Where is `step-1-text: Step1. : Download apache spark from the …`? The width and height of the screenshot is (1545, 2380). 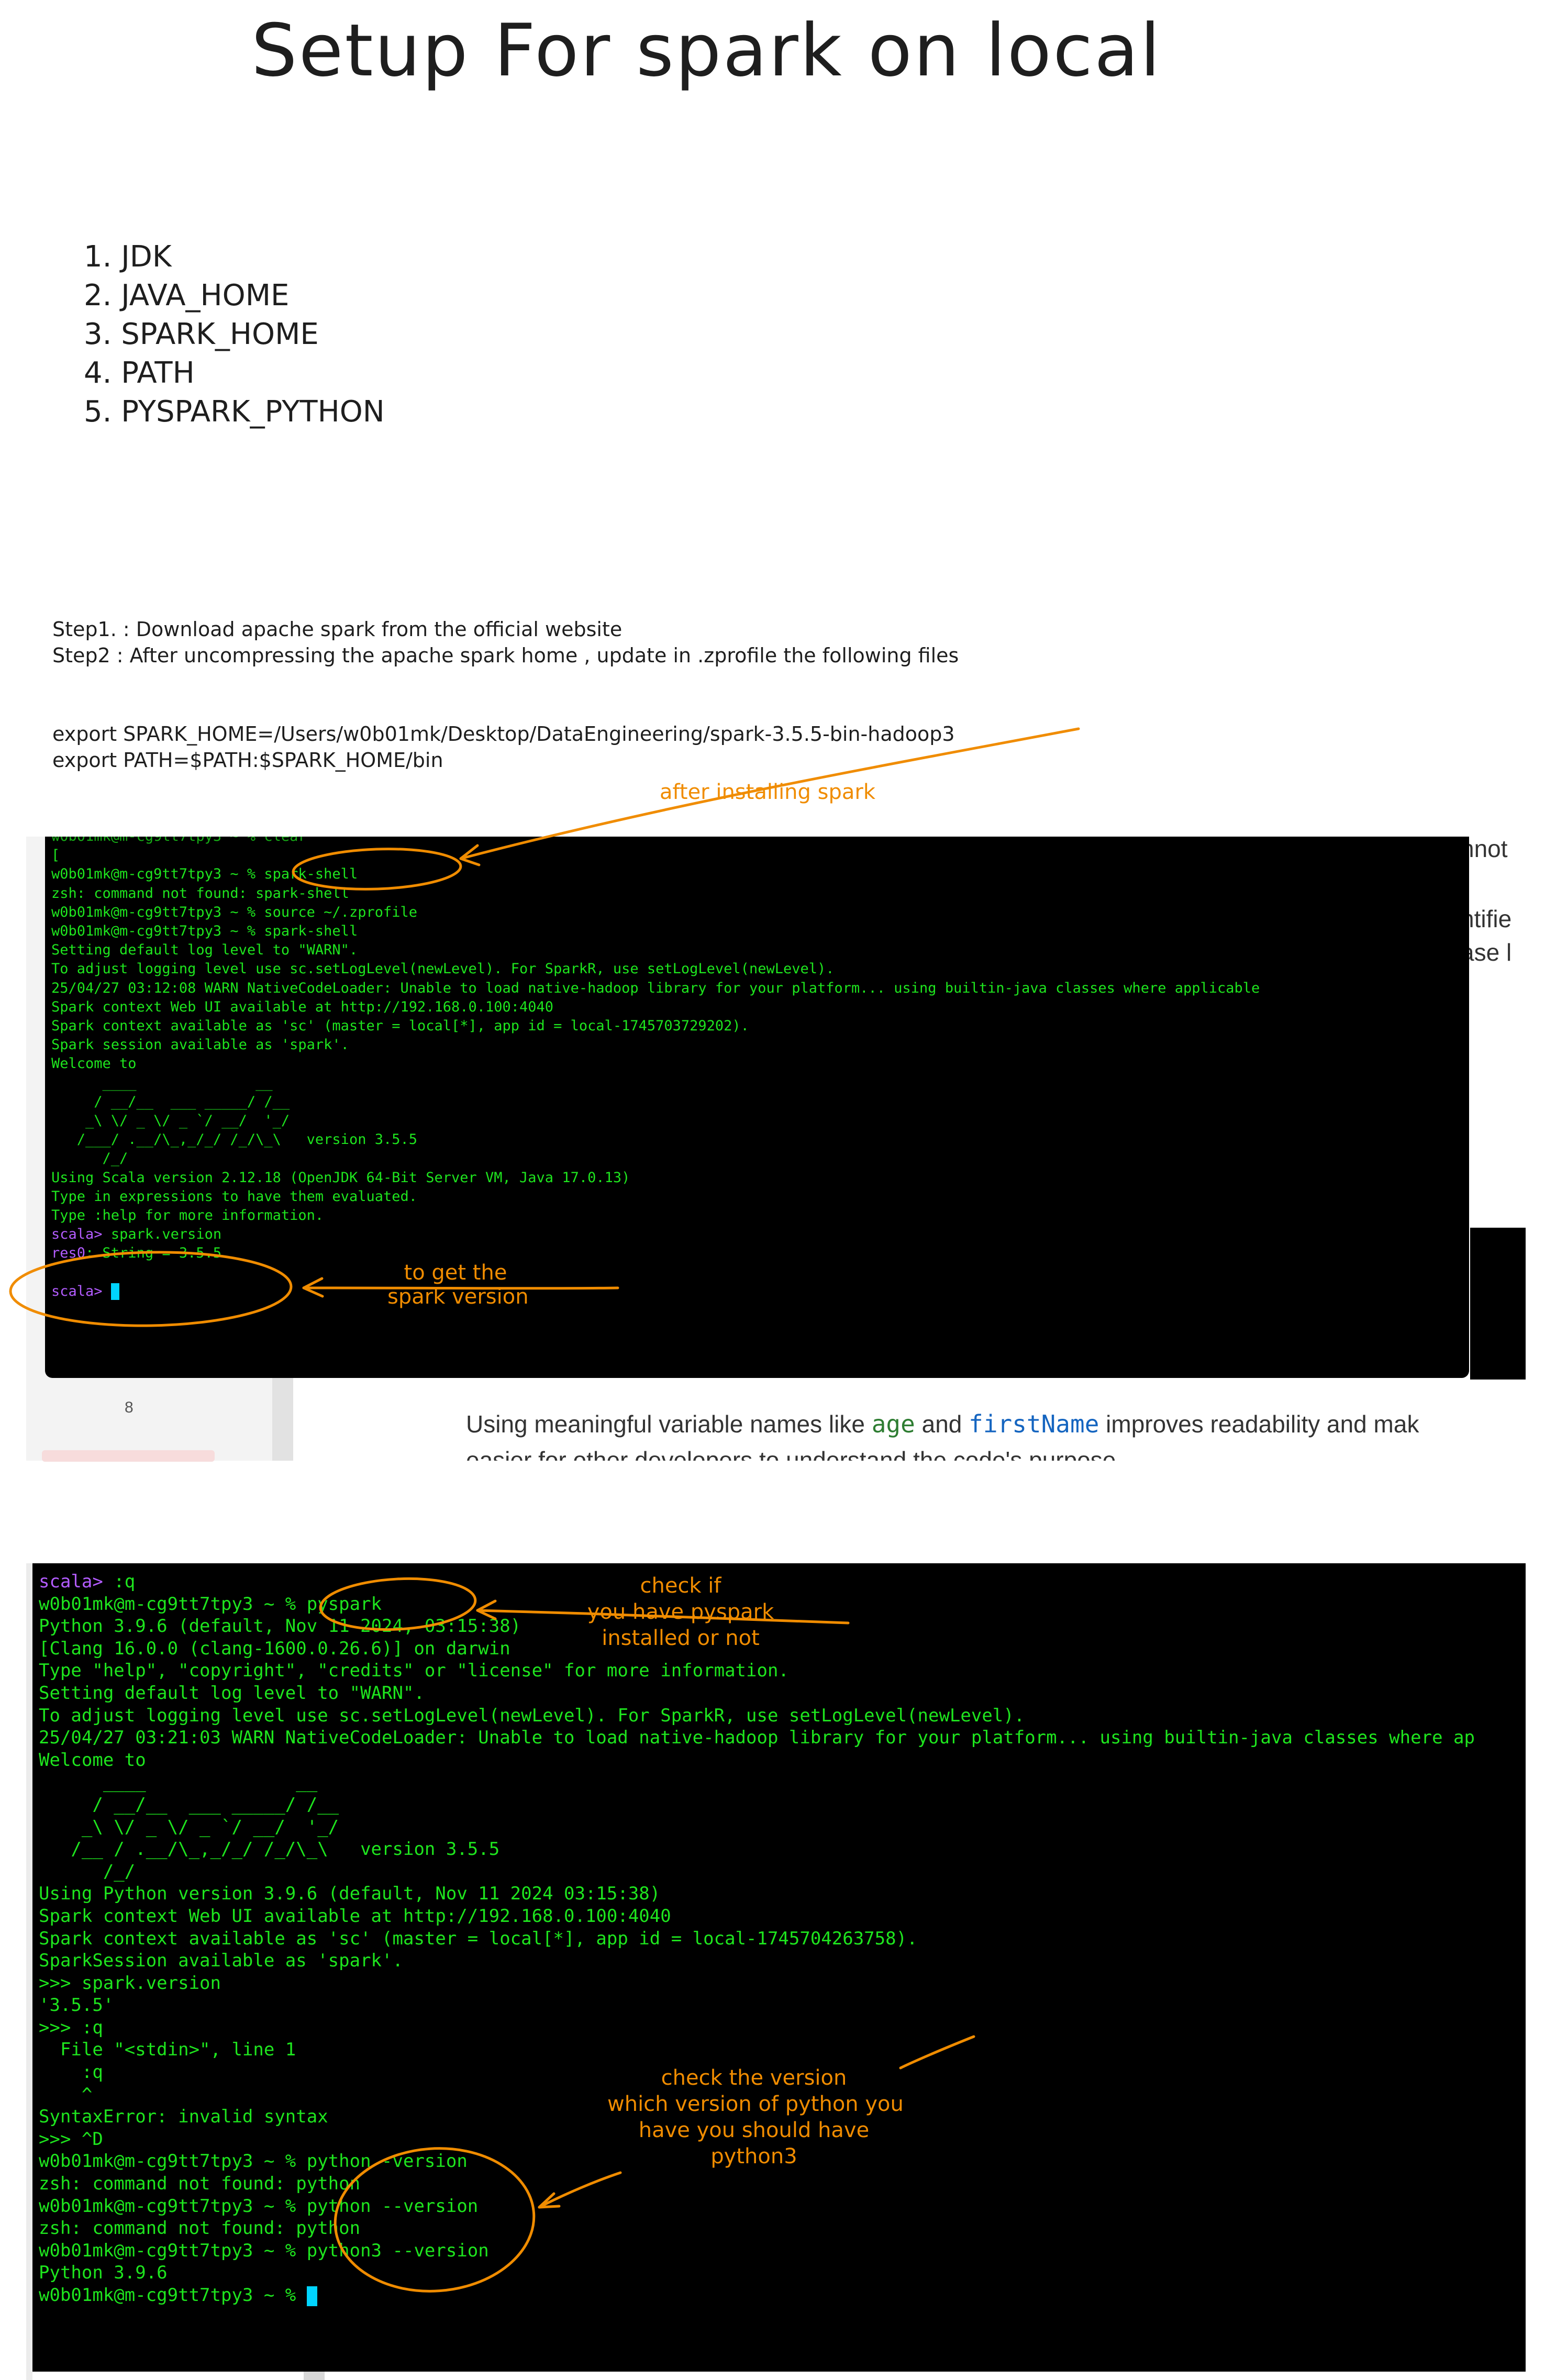
step-1-text: Step1. : Download apache spark from the … is located at coordinates (337, 629).